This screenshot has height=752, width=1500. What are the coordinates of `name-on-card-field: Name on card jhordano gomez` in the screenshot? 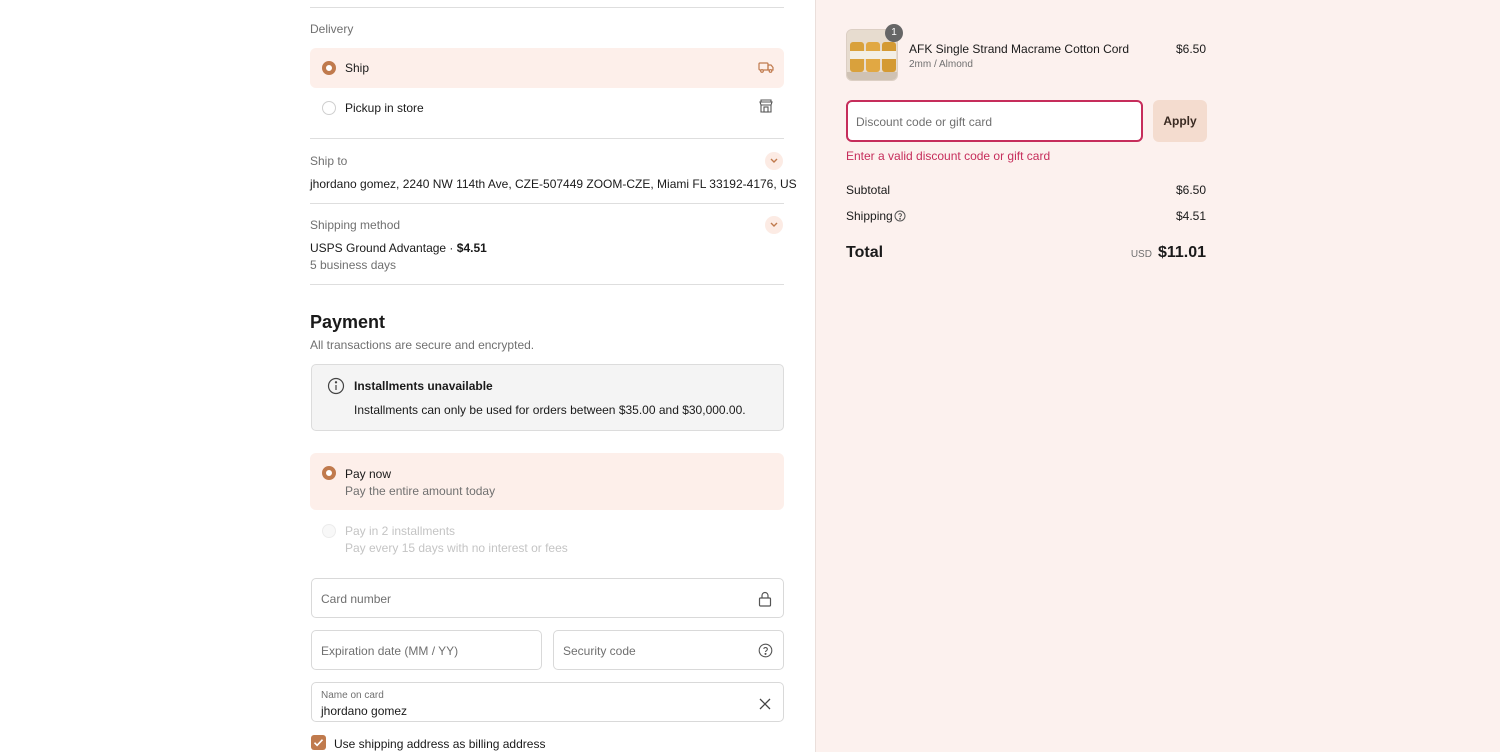 It's located at (547, 702).